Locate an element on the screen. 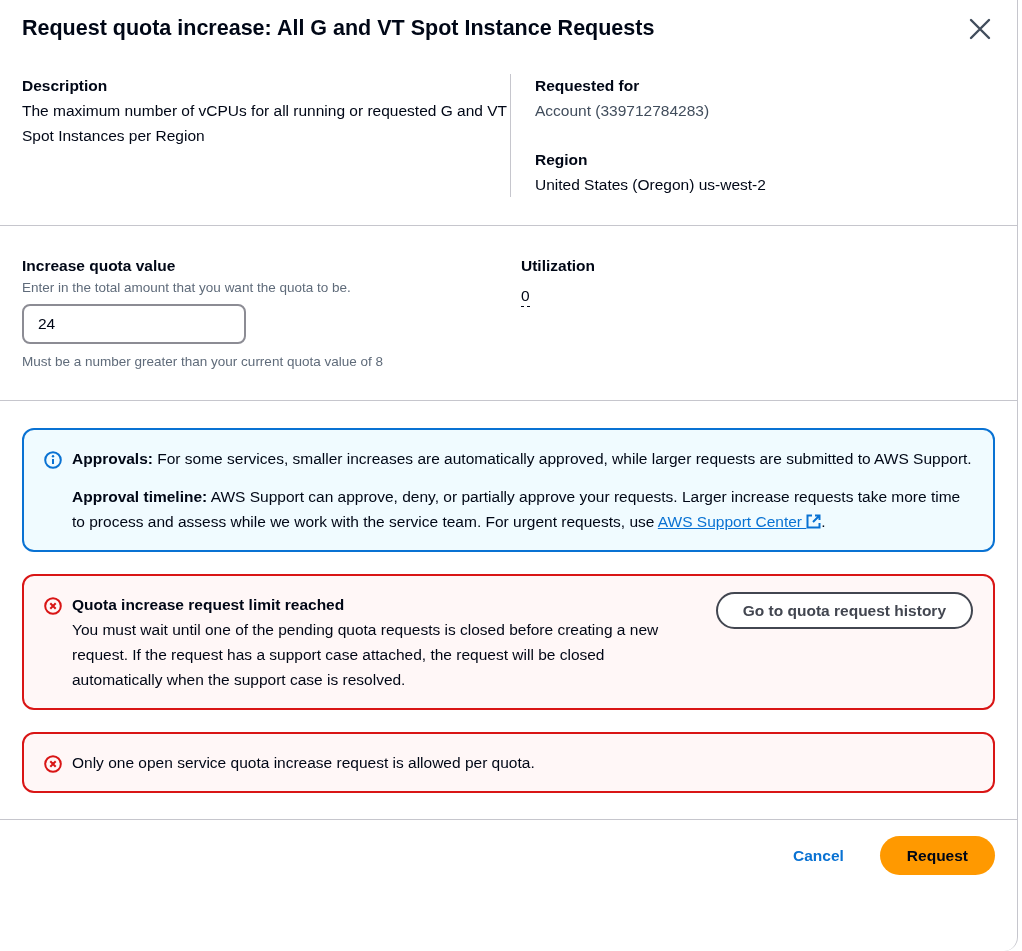 This screenshot has height=951, width=1022. field-label: Increase quota value is located at coordinates (99, 266).